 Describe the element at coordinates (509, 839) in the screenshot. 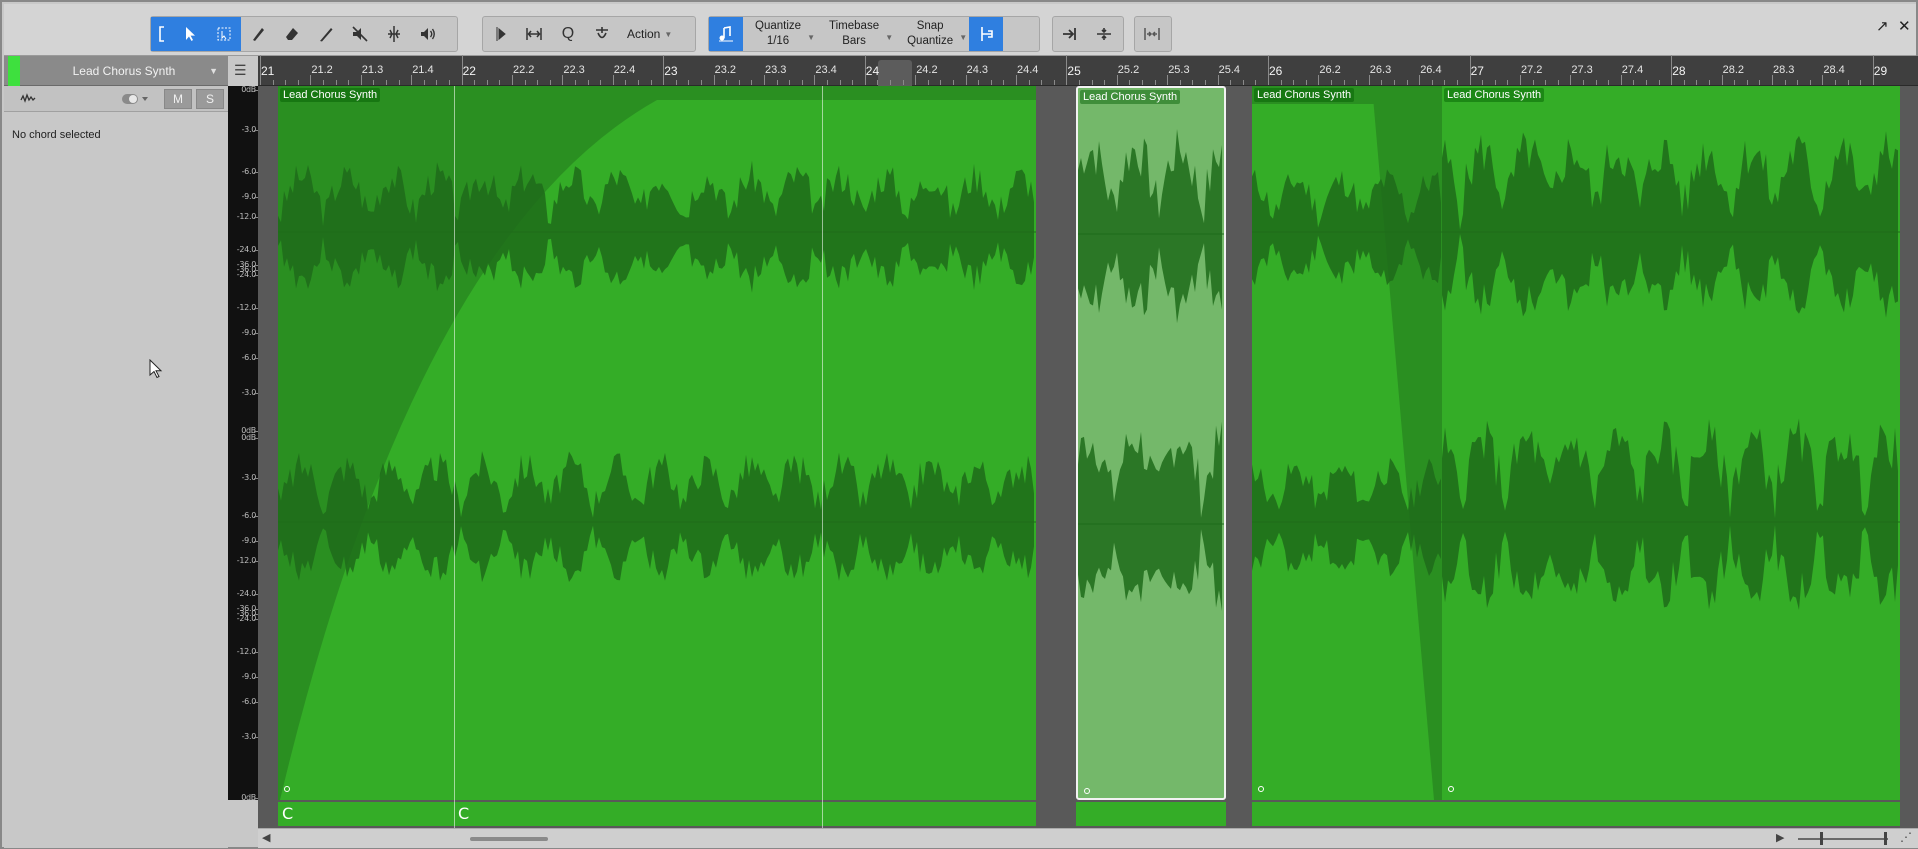

I see `scrollbar-thumb` at that location.